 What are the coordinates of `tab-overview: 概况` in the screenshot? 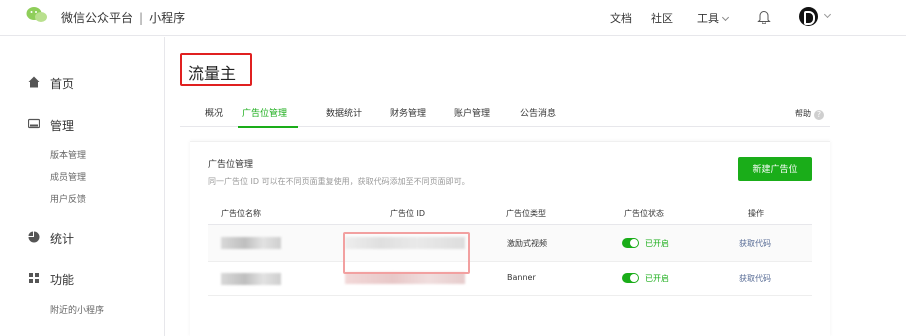 It's located at (214, 112).